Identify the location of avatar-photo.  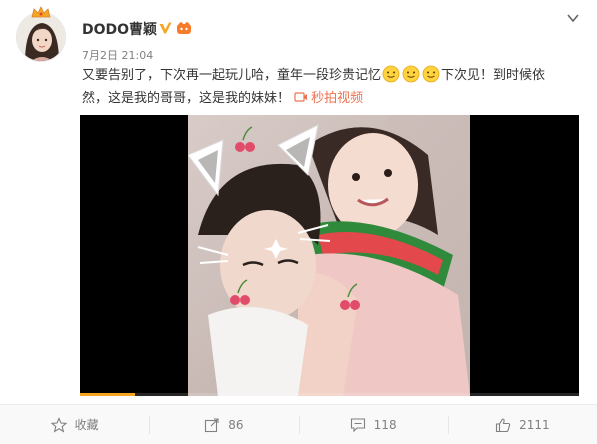
(41, 37).